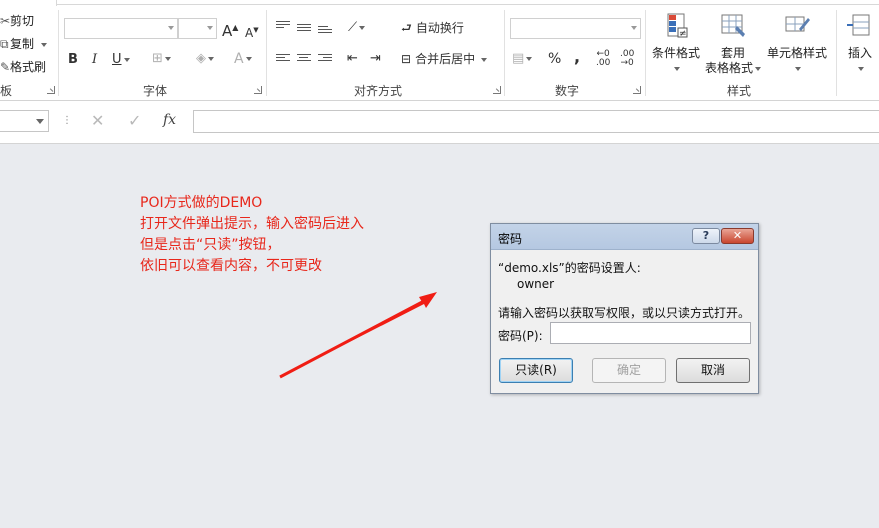 This screenshot has width=879, height=528. What do you see at coordinates (439, 3) in the screenshot?
I see `ribbon-tab-strip` at bounding box center [439, 3].